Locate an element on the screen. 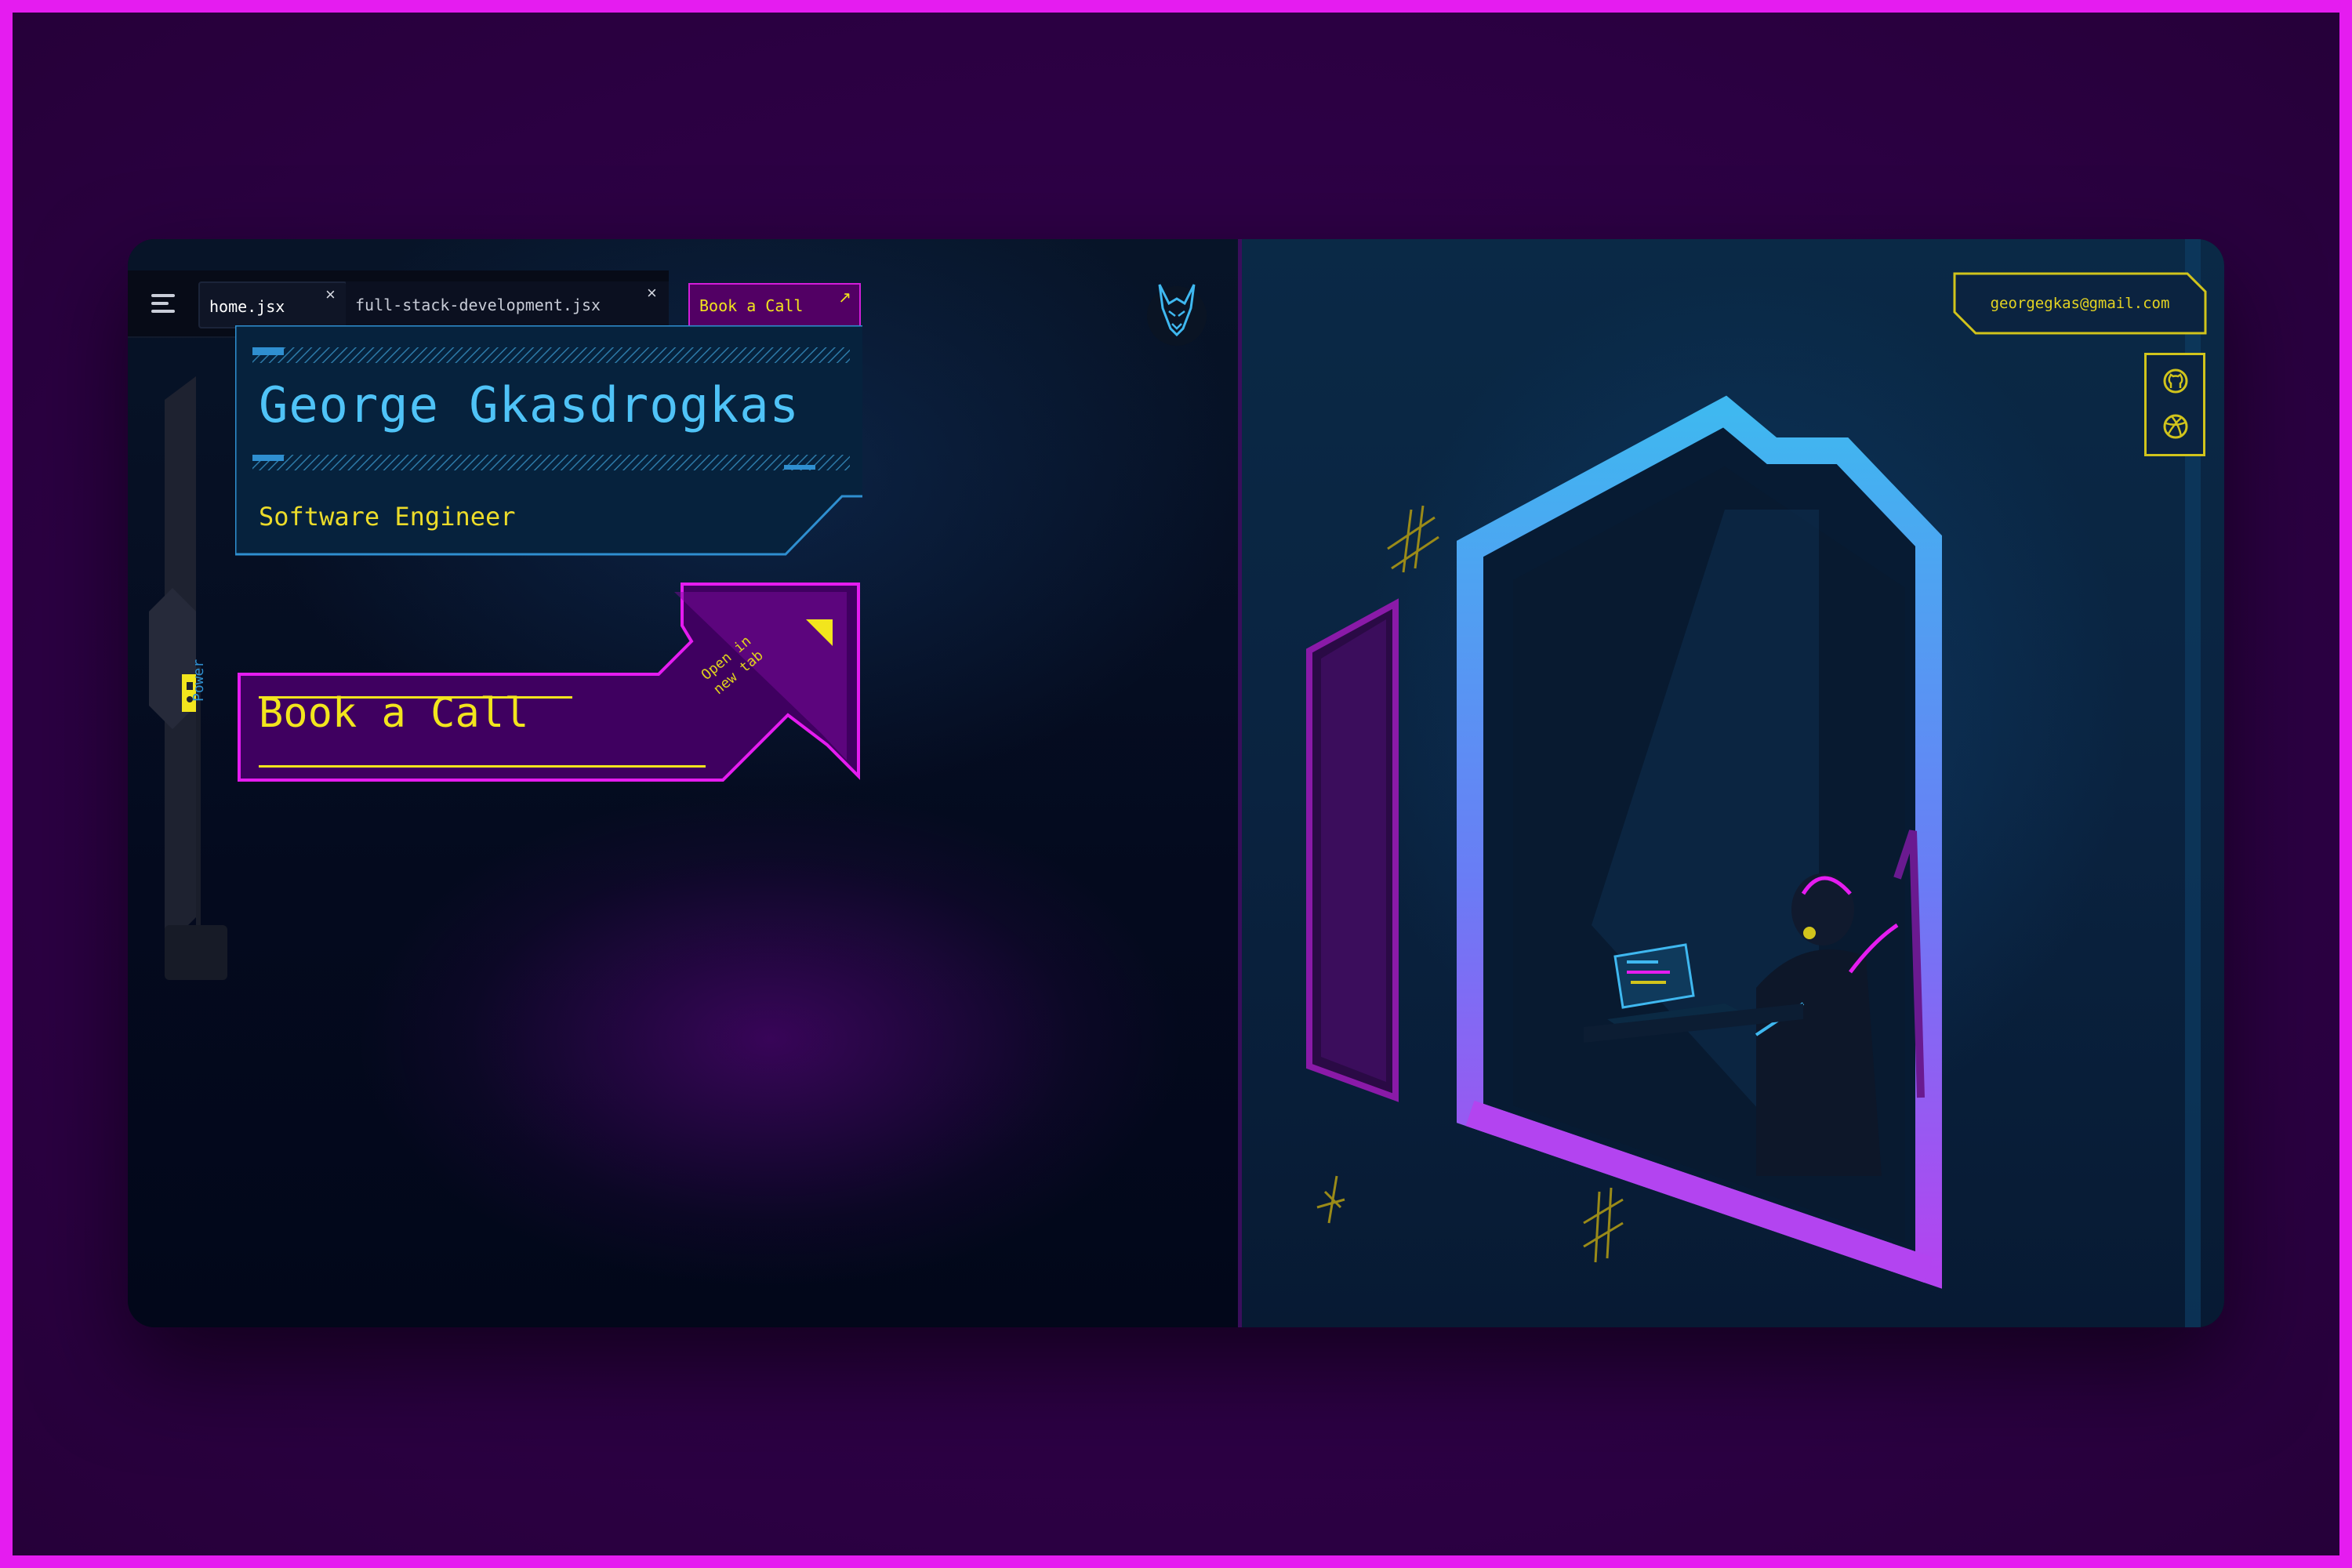 The image size is (2352, 1568). dribbble-icon is located at coordinates (2175, 426).